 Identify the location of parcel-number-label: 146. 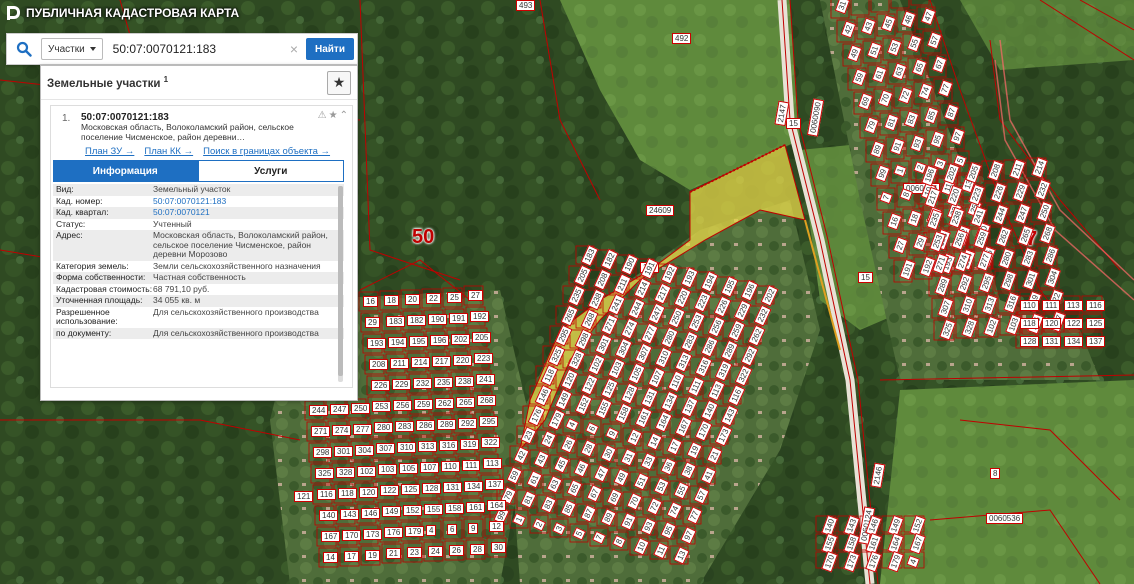
(371, 513).